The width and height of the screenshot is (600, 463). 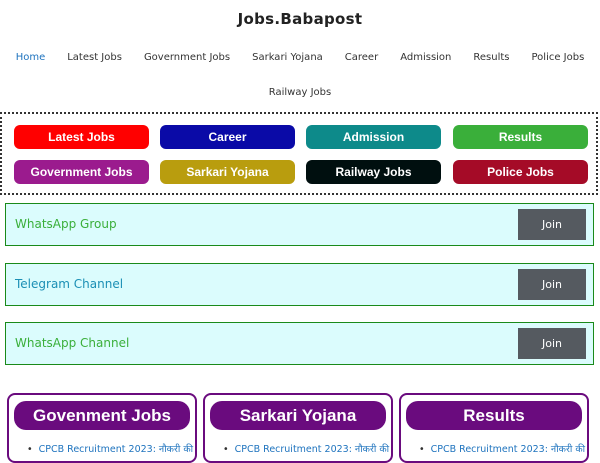 What do you see at coordinates (227, 137) in the screenshot?
I see `career-button: Career` at bounding box center [227, 137].